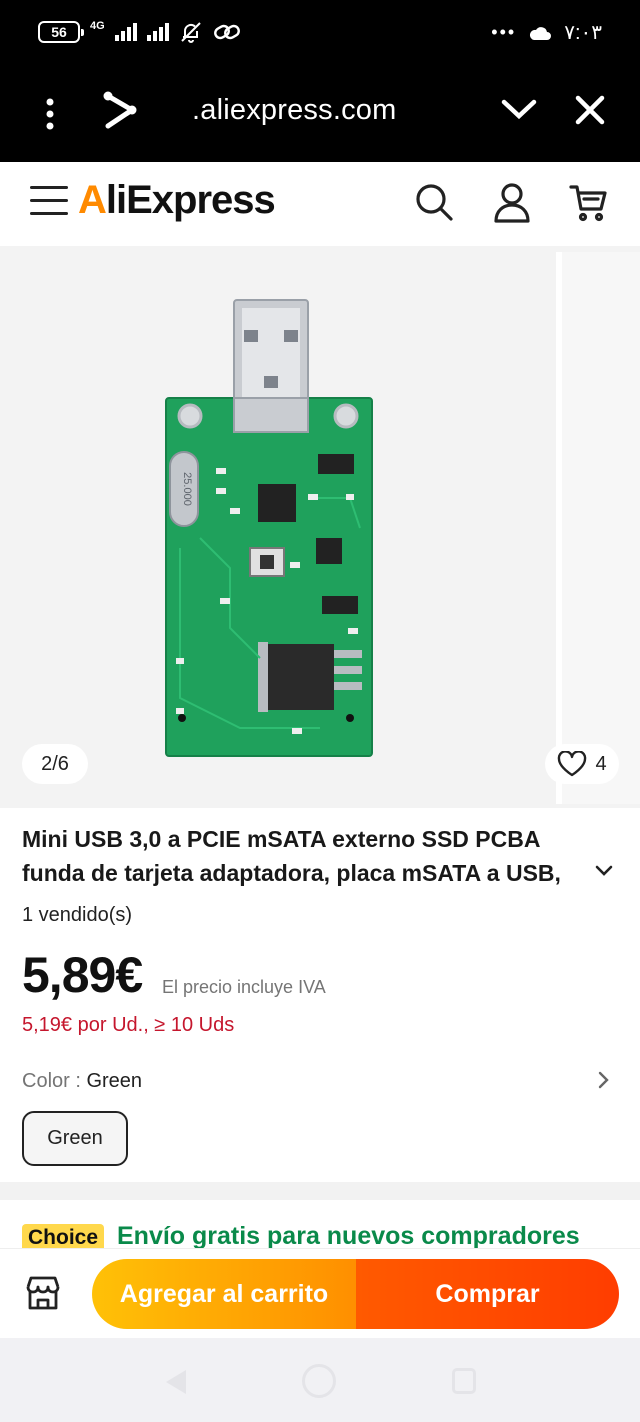 This screenshot has height=1422, width=640. What do you see at coordinates (244, 987) in the screenshot?
I see `vat-note: El precio incluye IVA` at bounding box center [244, 987].